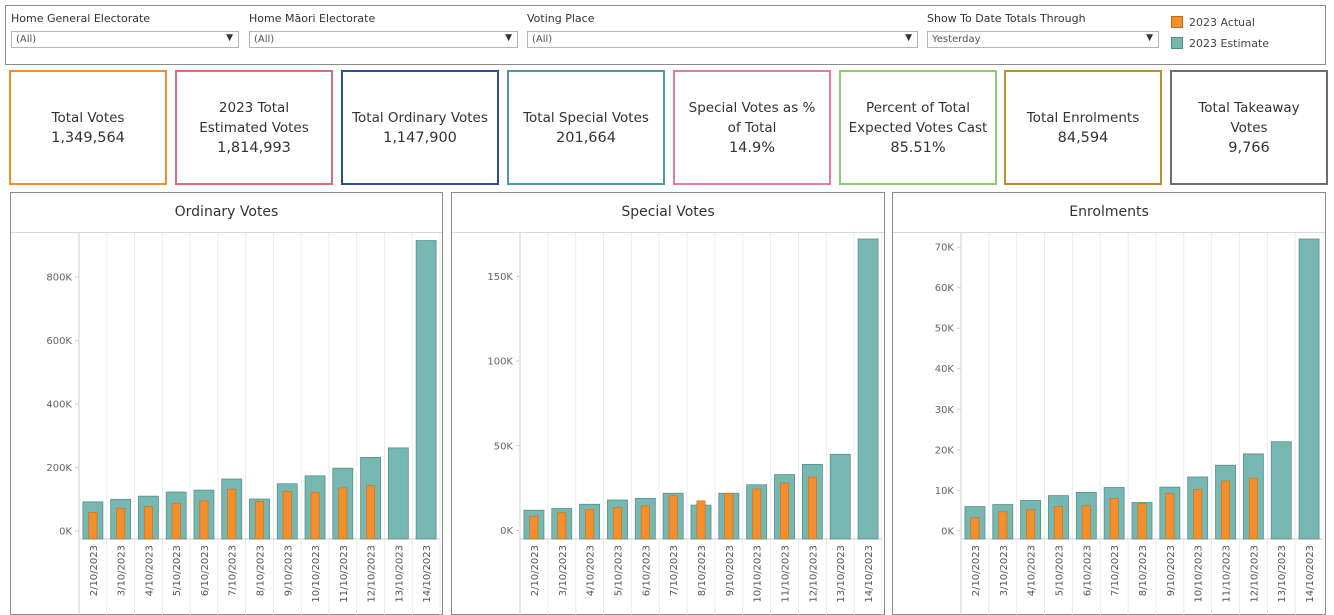 Image resolution: width=1334 pixels, height=615 pixels. What do you see at coordinates (81, 18) in the screenshot?
I see `filter-label: Home General Electorate` at bounding box center [81, 18].